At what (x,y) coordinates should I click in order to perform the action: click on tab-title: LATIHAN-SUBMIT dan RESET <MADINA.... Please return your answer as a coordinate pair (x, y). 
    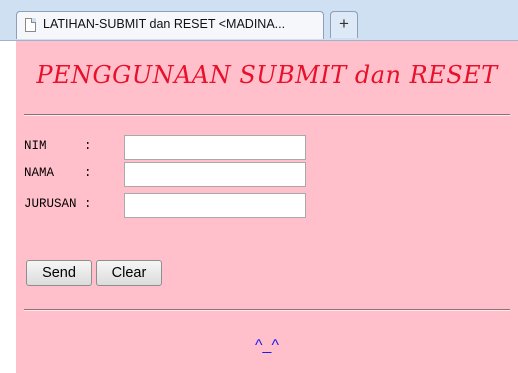
    Looking at the image, I should click on (164, 24).